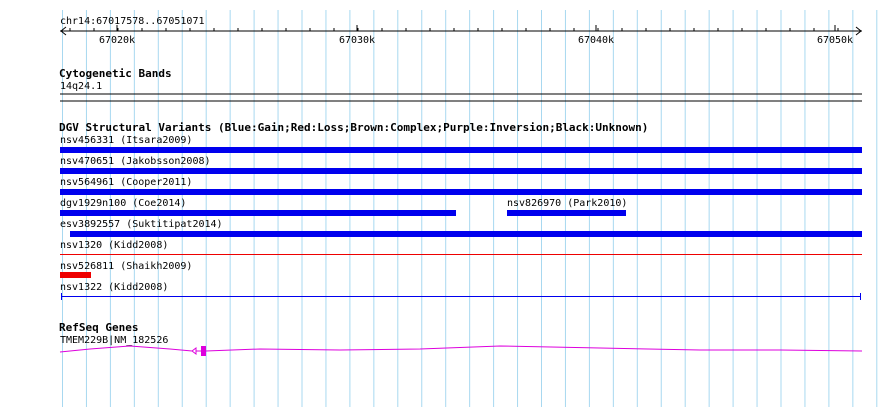 Image resolution: width=890 pixels, height=407 pixels. Describe the element at coordinates (461, 97) in the screenshot. I see `cytoband-track` at that location.